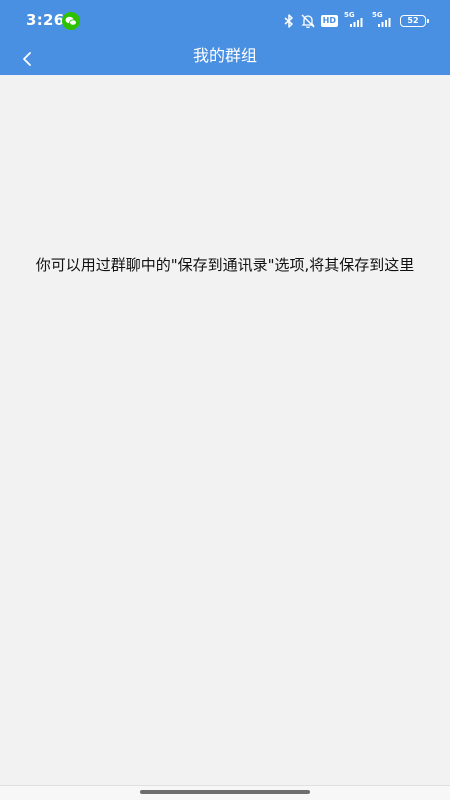  What do you see at coordinates (288, 21) in the screenshot?
I see `bluetooth-icon` at bounding box center [288, 21].